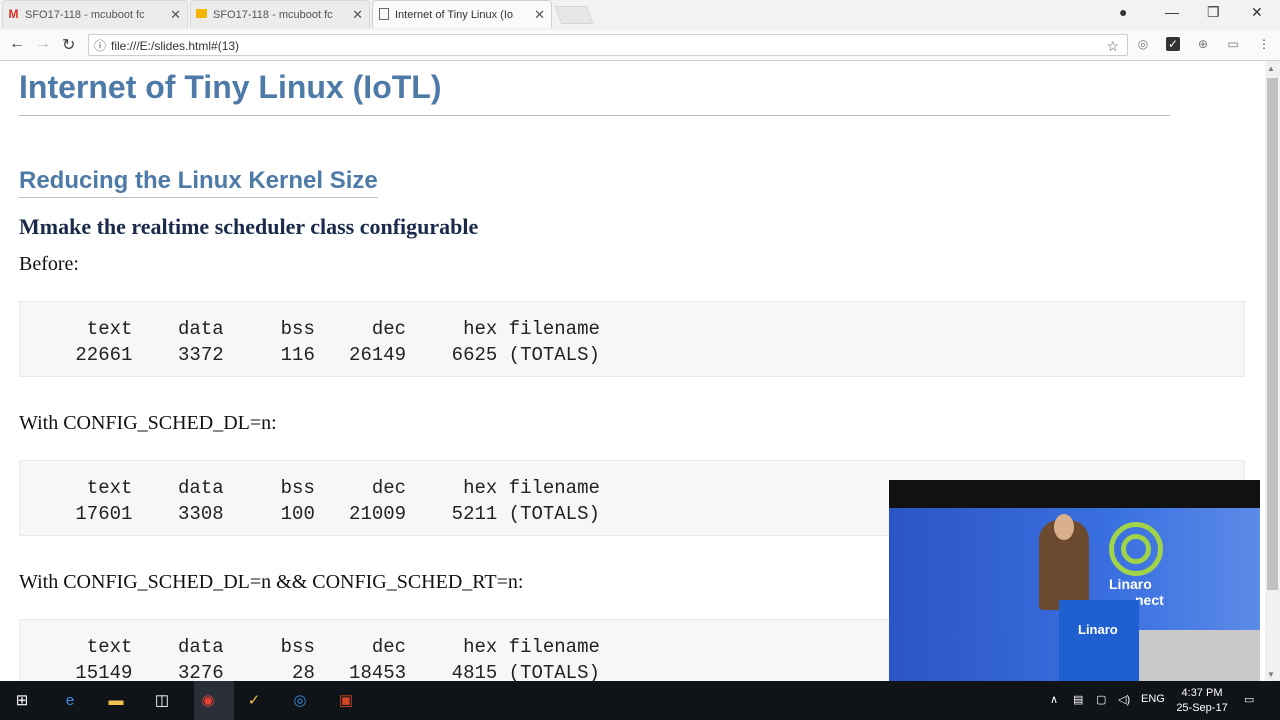  What do you see at coordinates (201, 14) in the screenshot?
I see `slides-icon` at bounding box center [201, 14].